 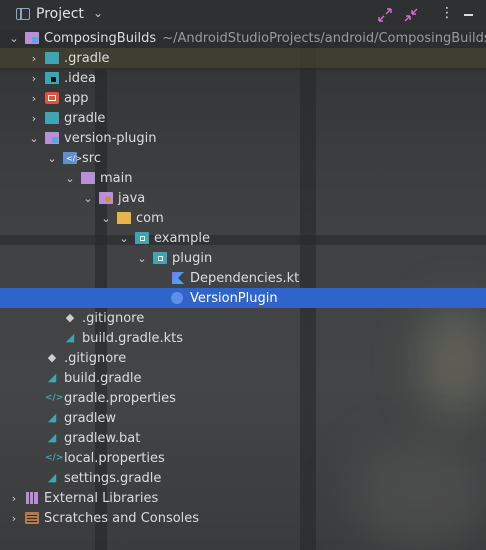 What do you see at coordinates (52, 78) in the screenshot?
I see `idea-folder-icon` at bounding box center [52, 78].